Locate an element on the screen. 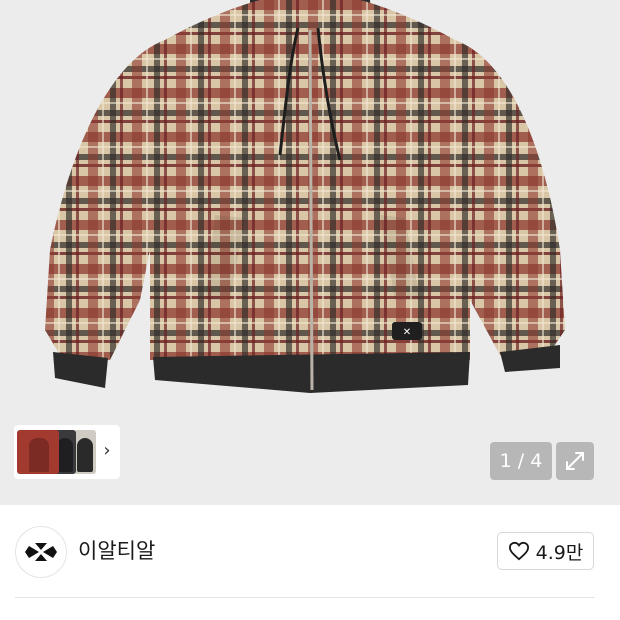 The height and width of the screenshot is (620, 620). expand-icon is located at coordinates (575, 461).